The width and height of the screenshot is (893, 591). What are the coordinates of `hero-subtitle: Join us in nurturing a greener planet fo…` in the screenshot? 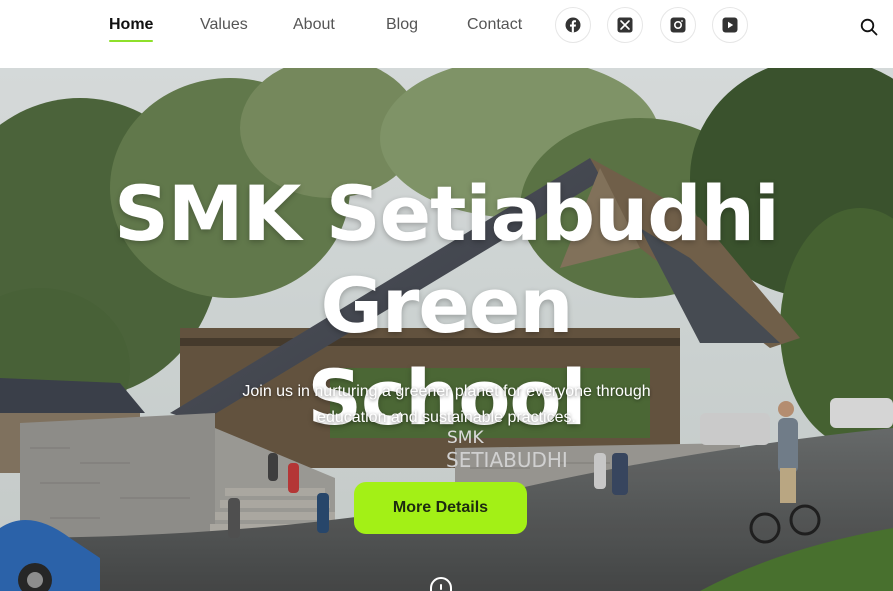 It's located at (446, 405).